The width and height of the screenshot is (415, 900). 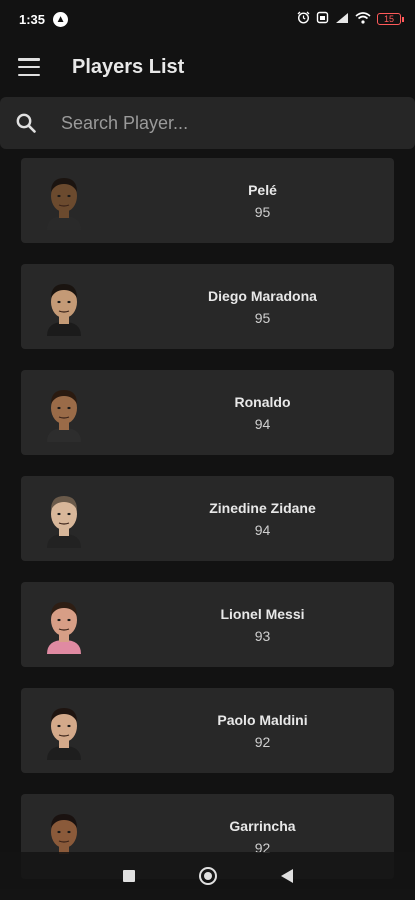 I want to click on app-bar: Players List, so click(x=207, y=67).